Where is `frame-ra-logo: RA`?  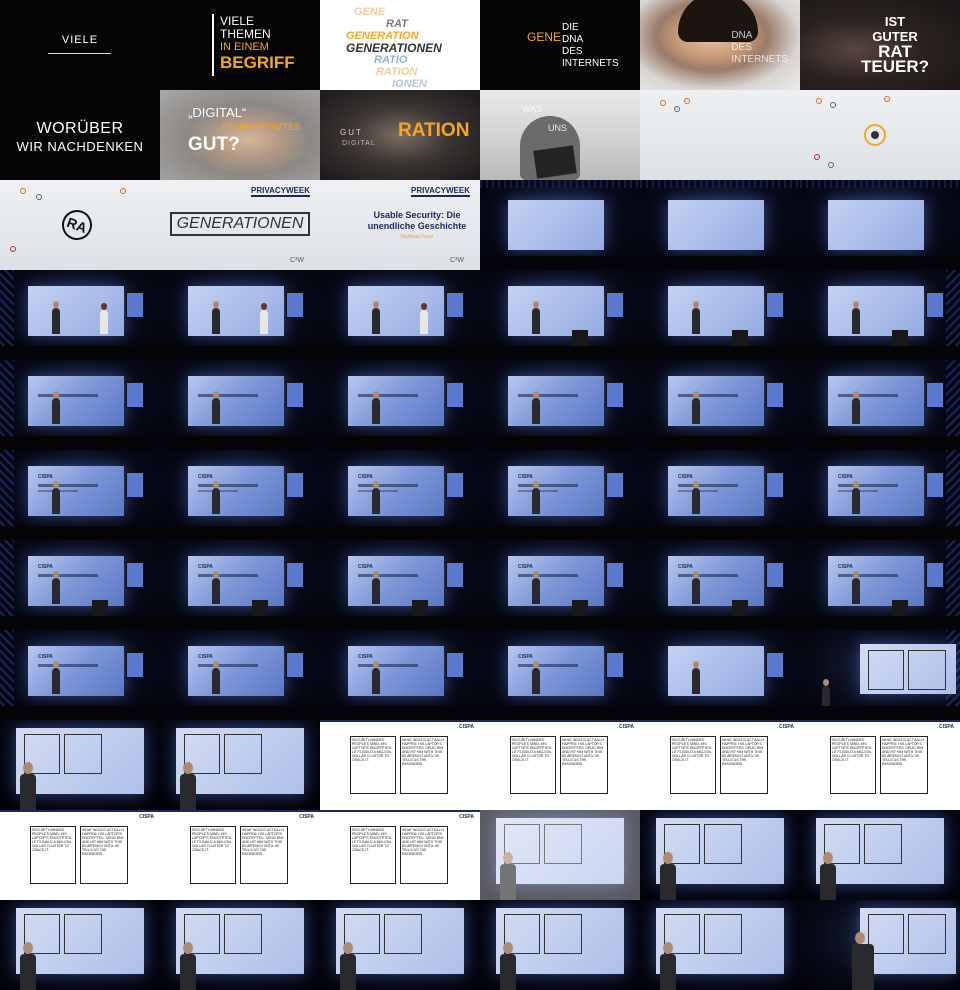 frame-ra-logo: RA is located at coordinates (80, 225).